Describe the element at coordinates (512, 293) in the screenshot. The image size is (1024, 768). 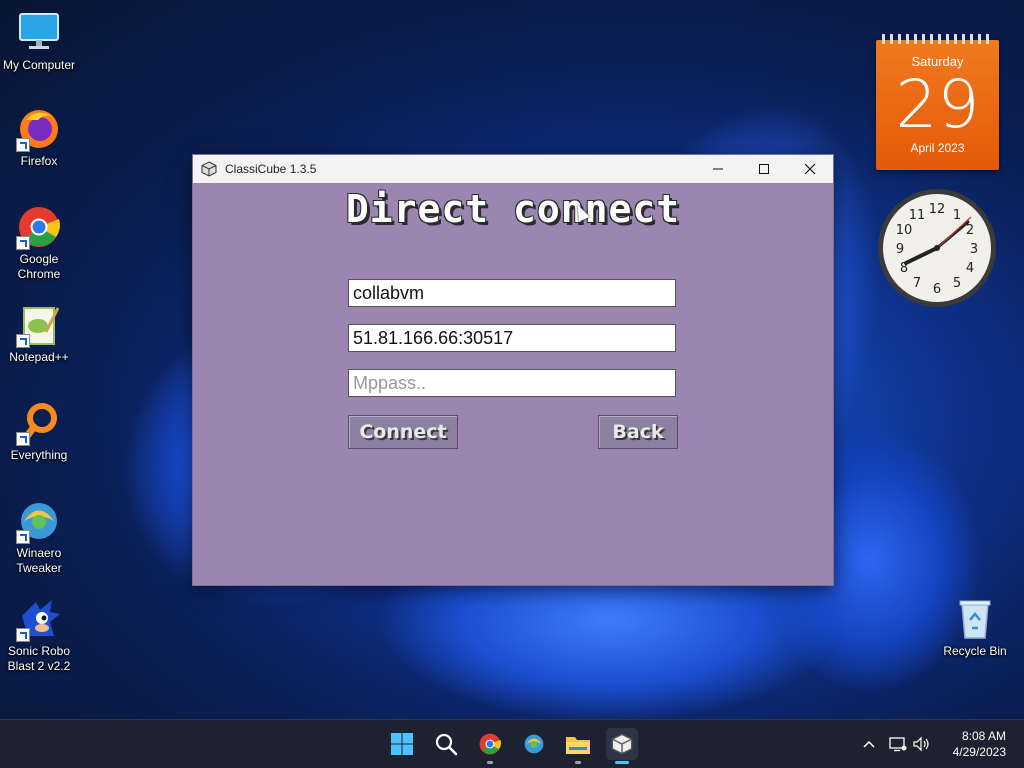
I see `username-input` at that location.